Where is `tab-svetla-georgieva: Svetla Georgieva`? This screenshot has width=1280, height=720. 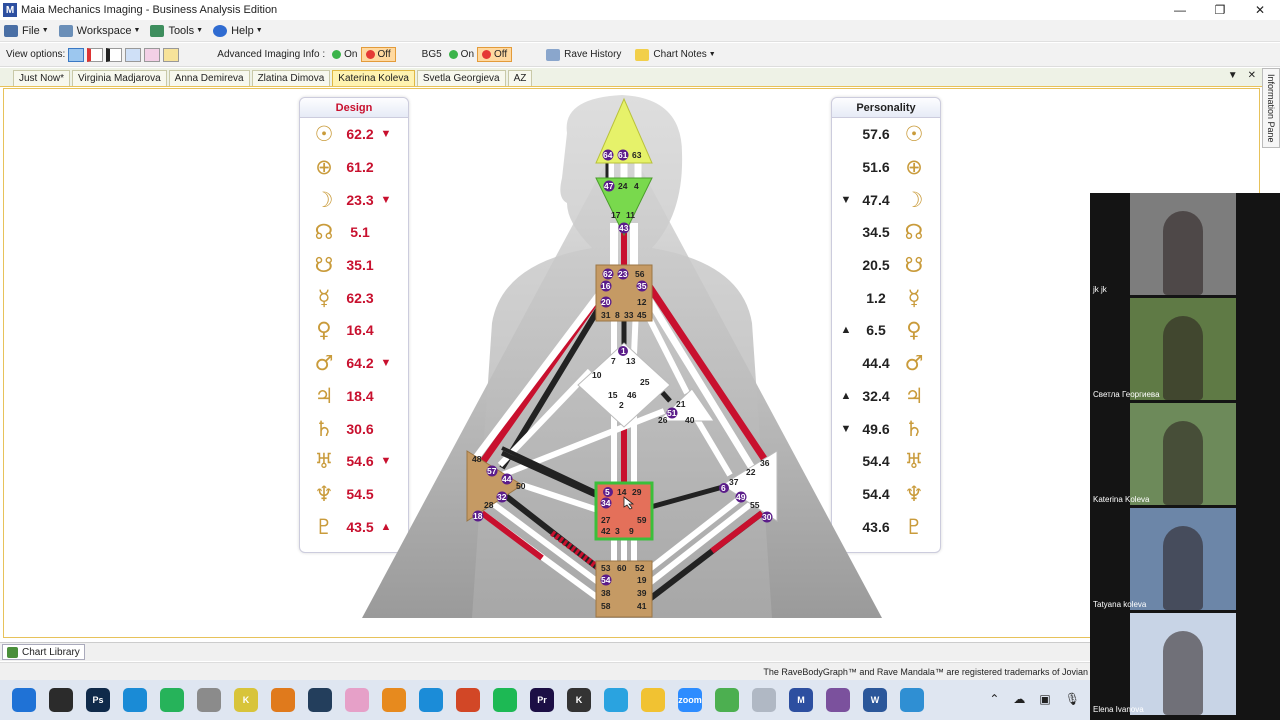
tab-svetla-georgieva: Svetla Georgieva is located at coordinates (461, 78).